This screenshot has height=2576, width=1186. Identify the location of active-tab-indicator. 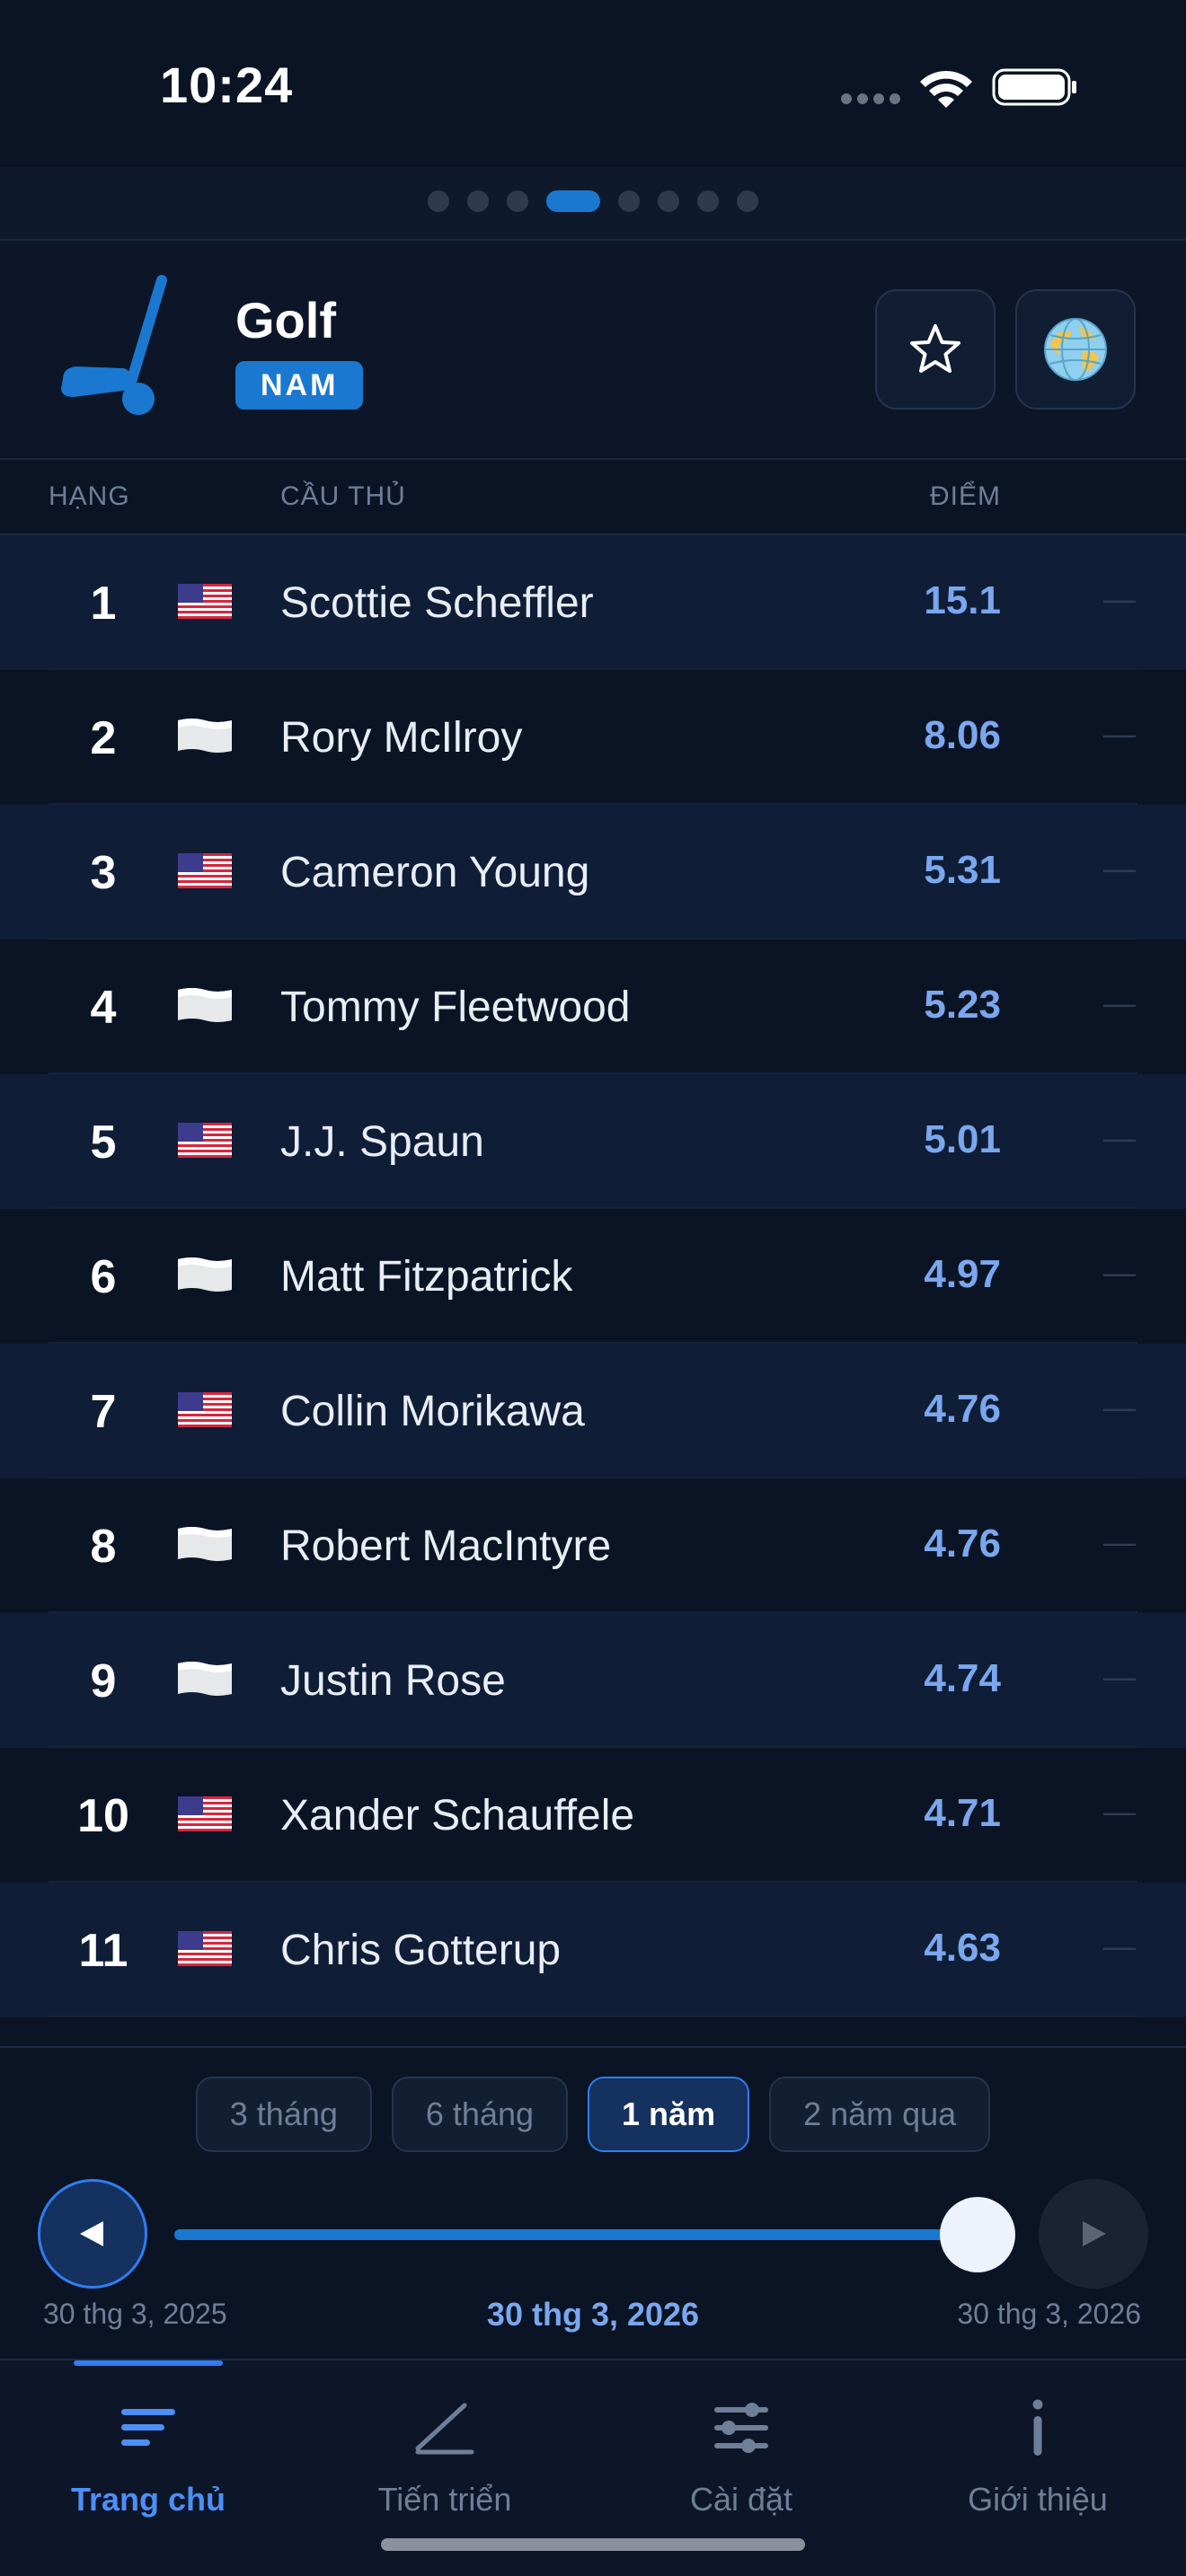
(148, 2363).